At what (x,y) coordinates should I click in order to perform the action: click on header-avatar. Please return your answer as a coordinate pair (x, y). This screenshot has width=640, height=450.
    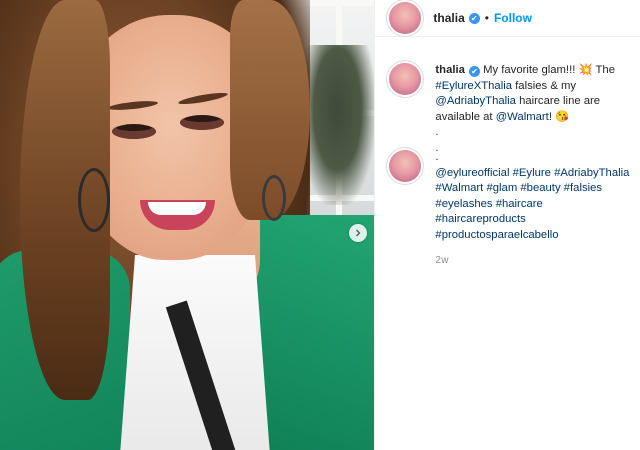
    Looking at the image, I should click on (405, 18).